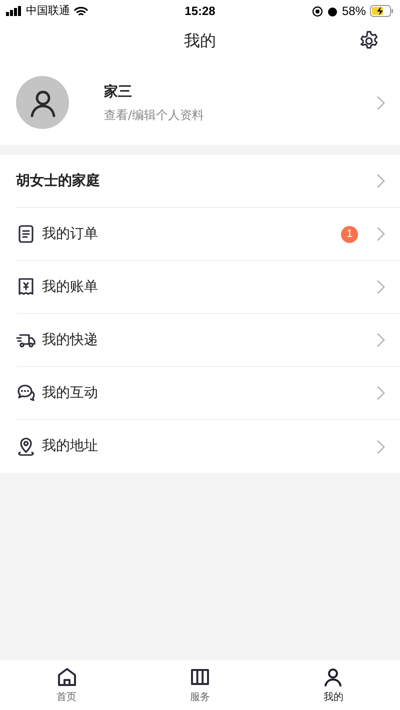 This screenshot has height=710, width=400. I want to click on menu-item: 我的地址, so click(208, 446).